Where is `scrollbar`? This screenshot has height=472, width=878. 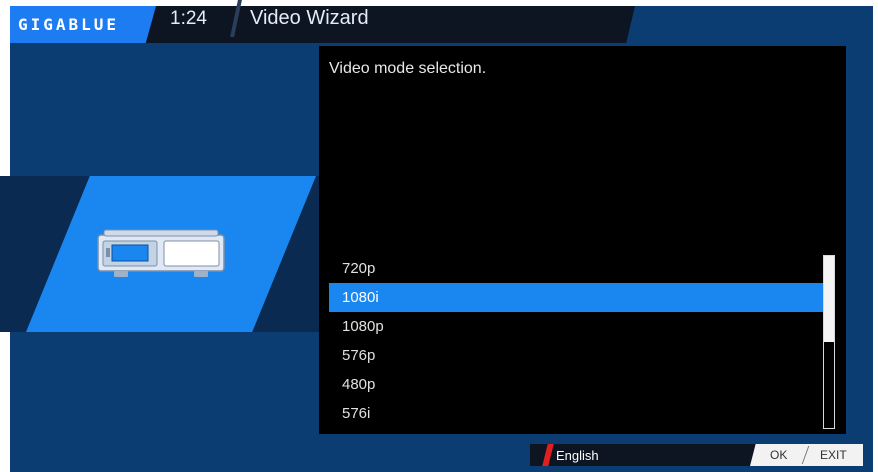 scrollbar is located at coordinates (829, 342).